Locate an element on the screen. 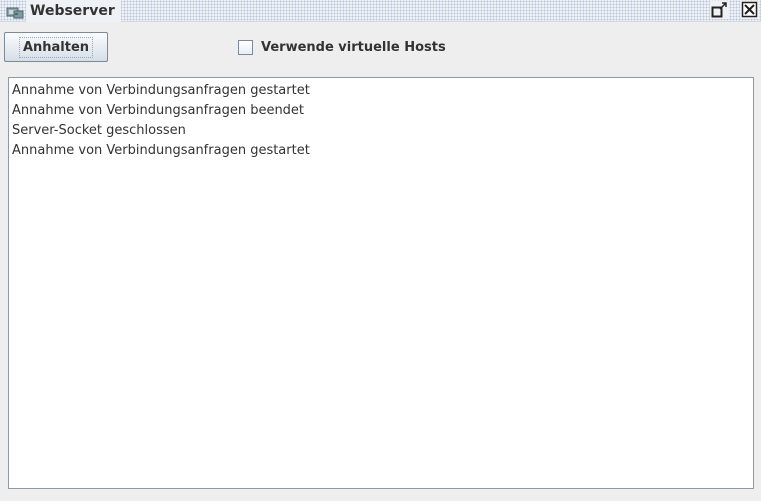 The image size is (761, 501). virtual-hosts-checkbox: Verwende virtuelle Hosts is located at coordinates (342, 47).